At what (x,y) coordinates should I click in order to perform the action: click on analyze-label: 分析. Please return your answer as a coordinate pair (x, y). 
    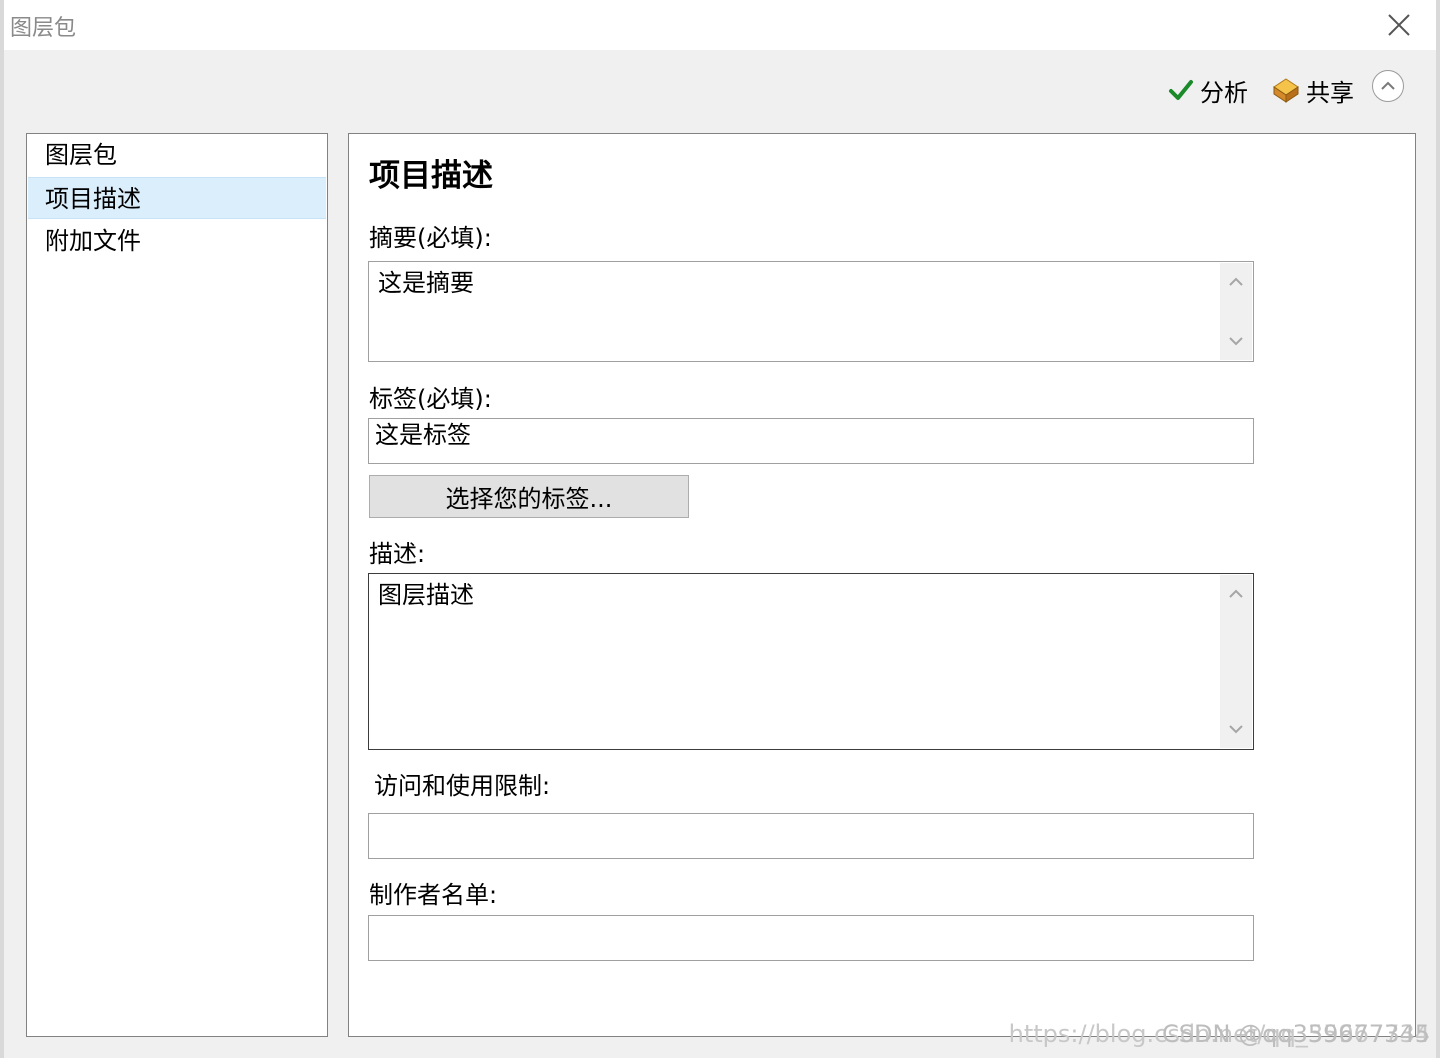
    Looking at the image, I should click on (1224, 92).